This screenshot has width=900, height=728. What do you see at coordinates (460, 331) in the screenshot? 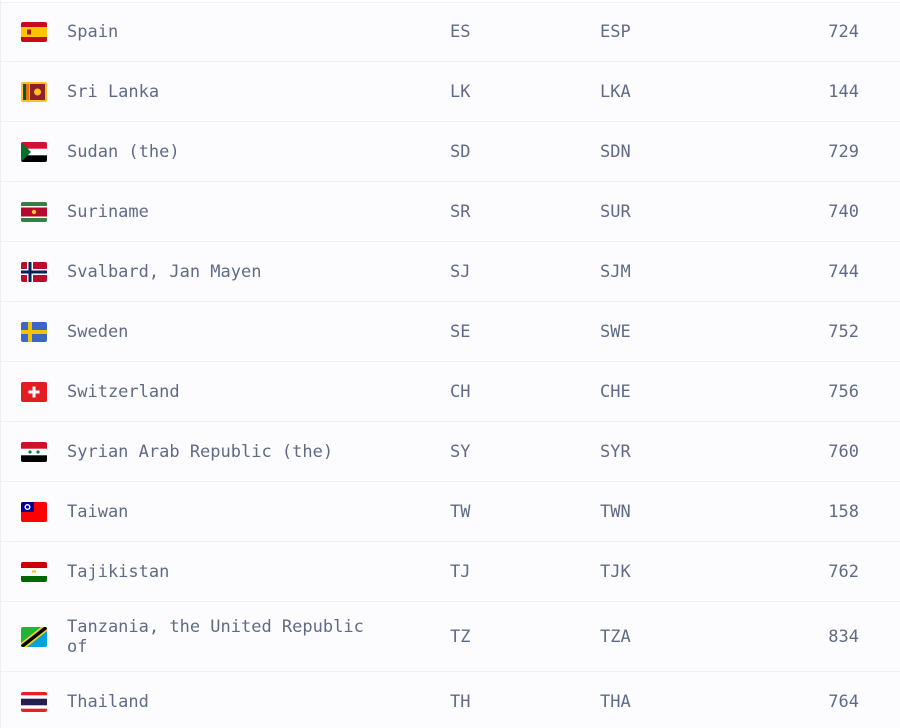
I see `alpha2-code: SE` at bounding box center [460, 331].